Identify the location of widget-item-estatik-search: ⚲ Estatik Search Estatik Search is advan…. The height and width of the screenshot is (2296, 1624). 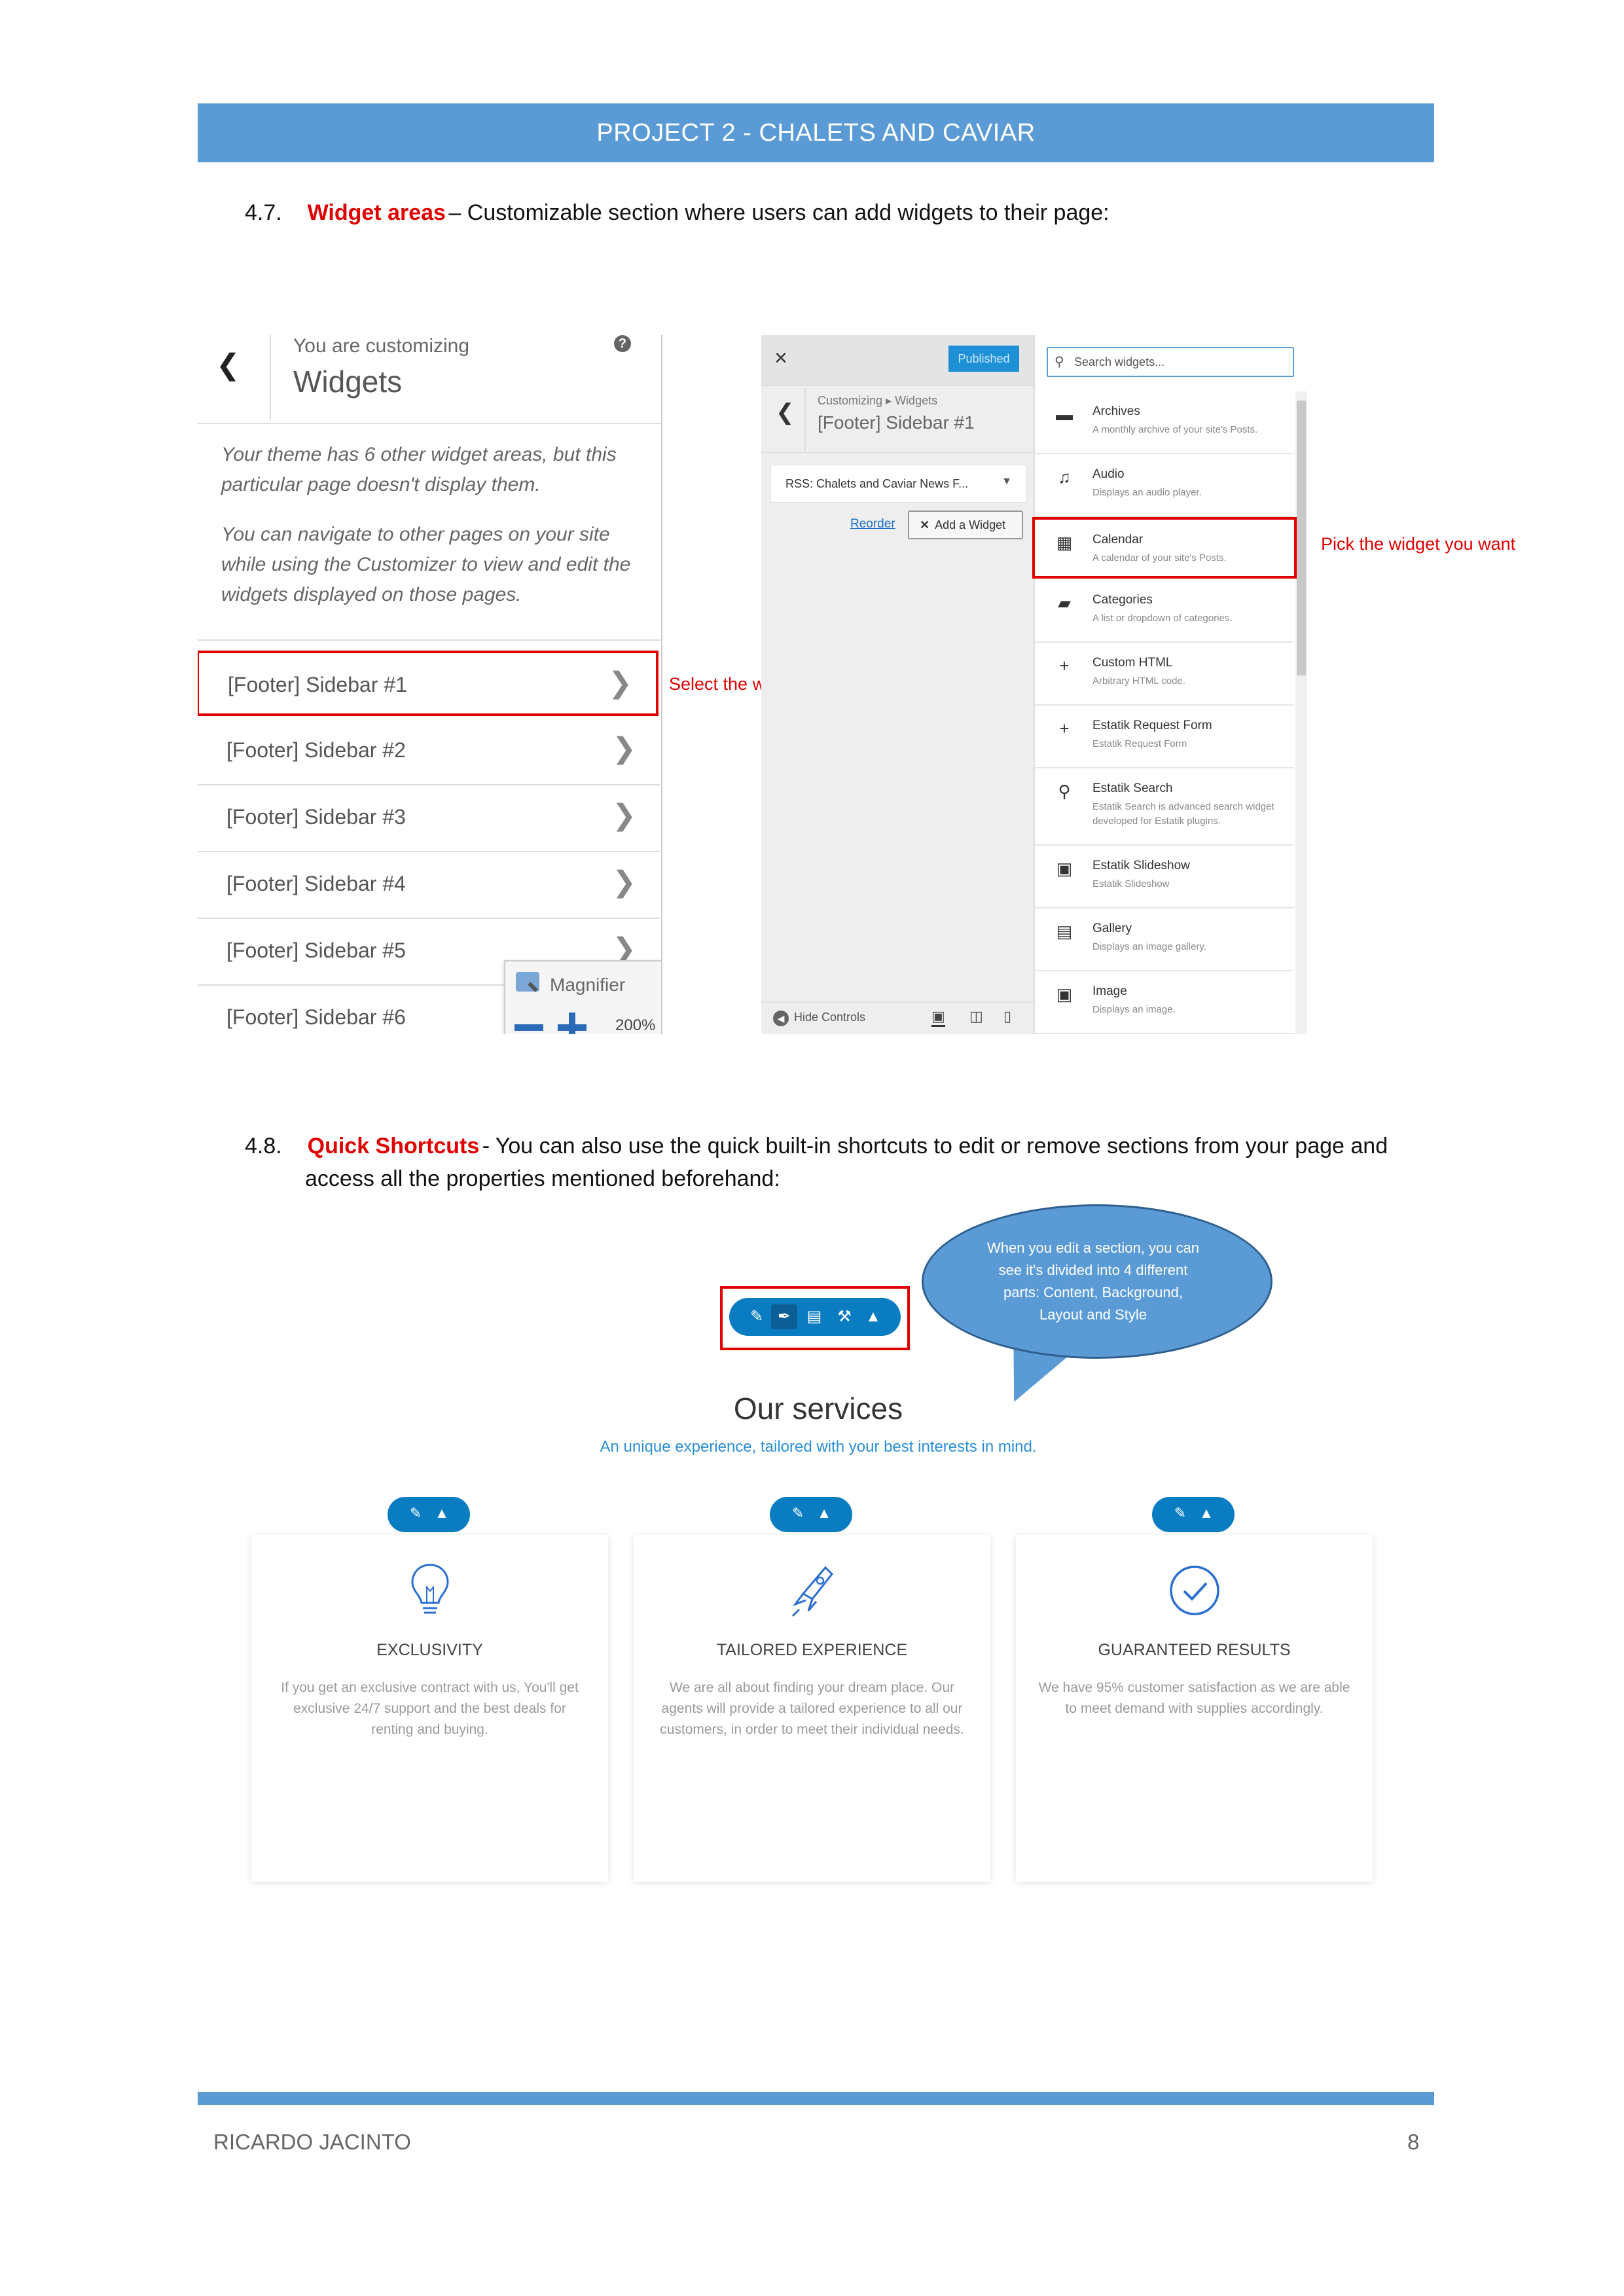
(1164, 807).